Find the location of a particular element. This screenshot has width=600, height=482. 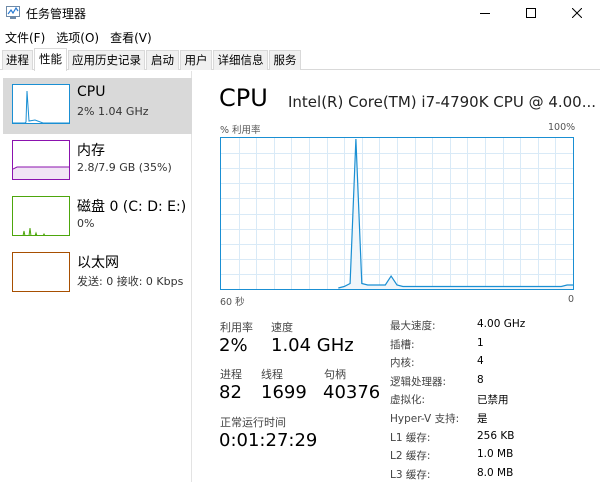

tab-performance: 性能 is located at coordinates (50, 59).